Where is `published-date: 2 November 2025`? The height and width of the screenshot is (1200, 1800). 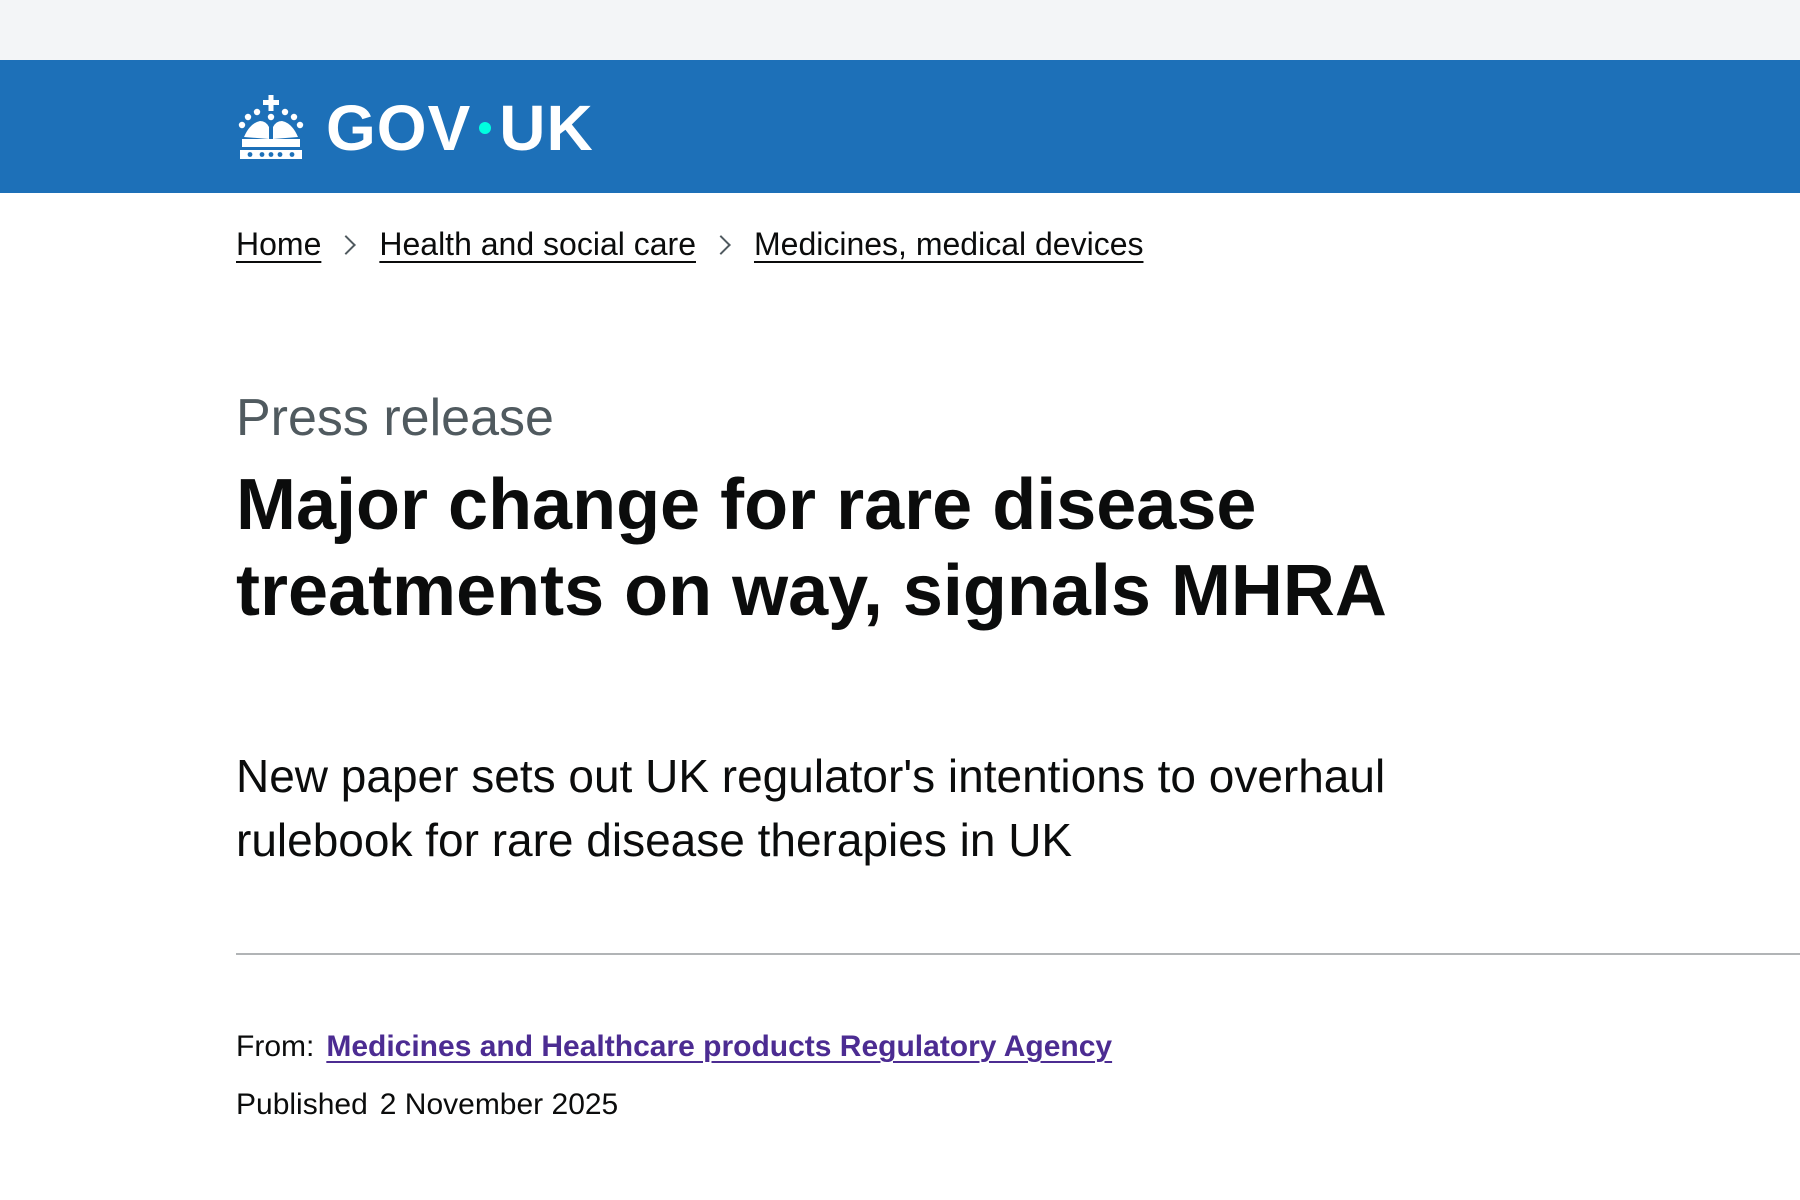 published-date: 2 November 2025 is located at coordinates (499, 1104).